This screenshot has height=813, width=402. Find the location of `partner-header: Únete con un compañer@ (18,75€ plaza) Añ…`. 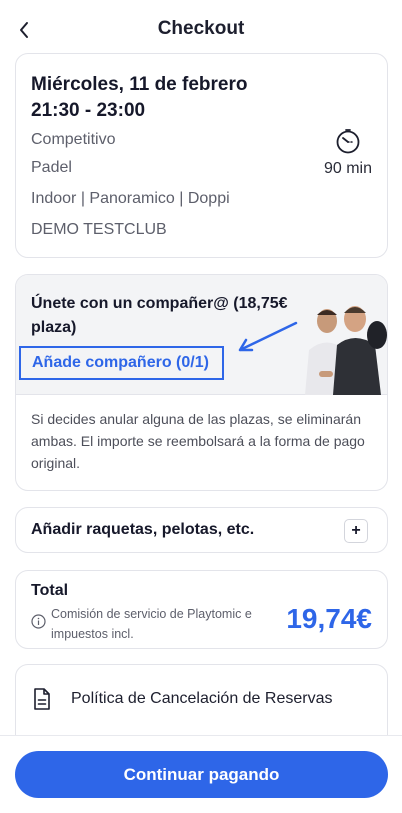

partner-header: Únete con un compañer@ (18,75€ plaza) Añ… is located at coordinates (201, 335).